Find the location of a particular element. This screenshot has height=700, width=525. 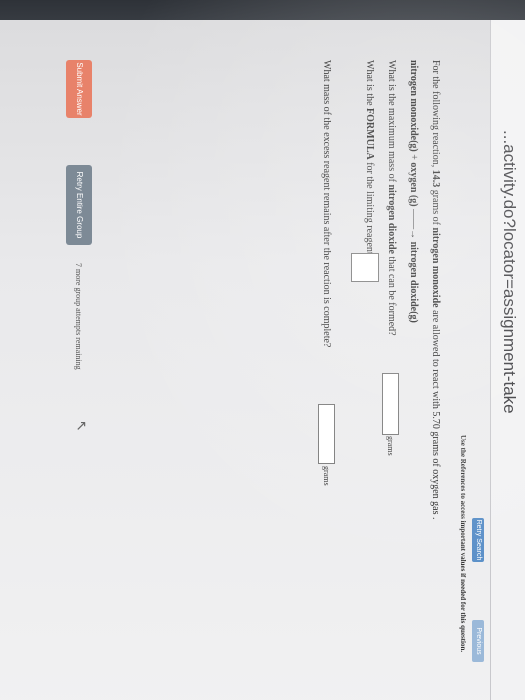

attempts-remaining: 7 more group attempts remaining is located at coordinates (78, 316).